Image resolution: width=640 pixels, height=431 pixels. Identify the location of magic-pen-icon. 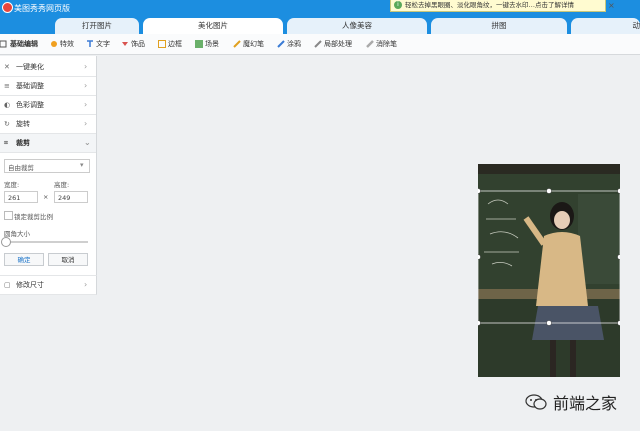
(237, 44).